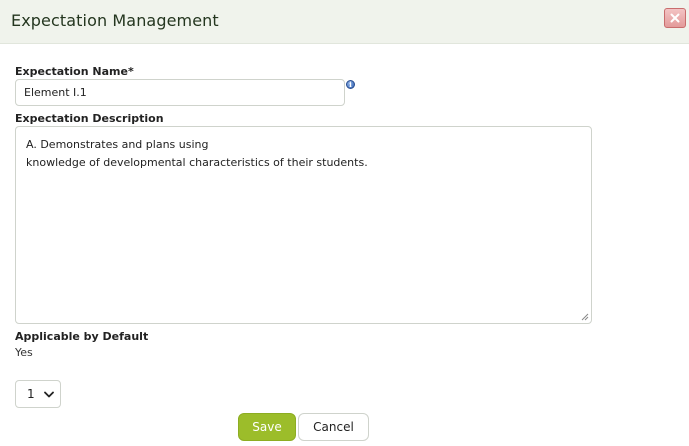  What do you see at coordinates (49, 394) in the screenshot?
I see `chevron-down-icon` at bounding box center [49, 394].